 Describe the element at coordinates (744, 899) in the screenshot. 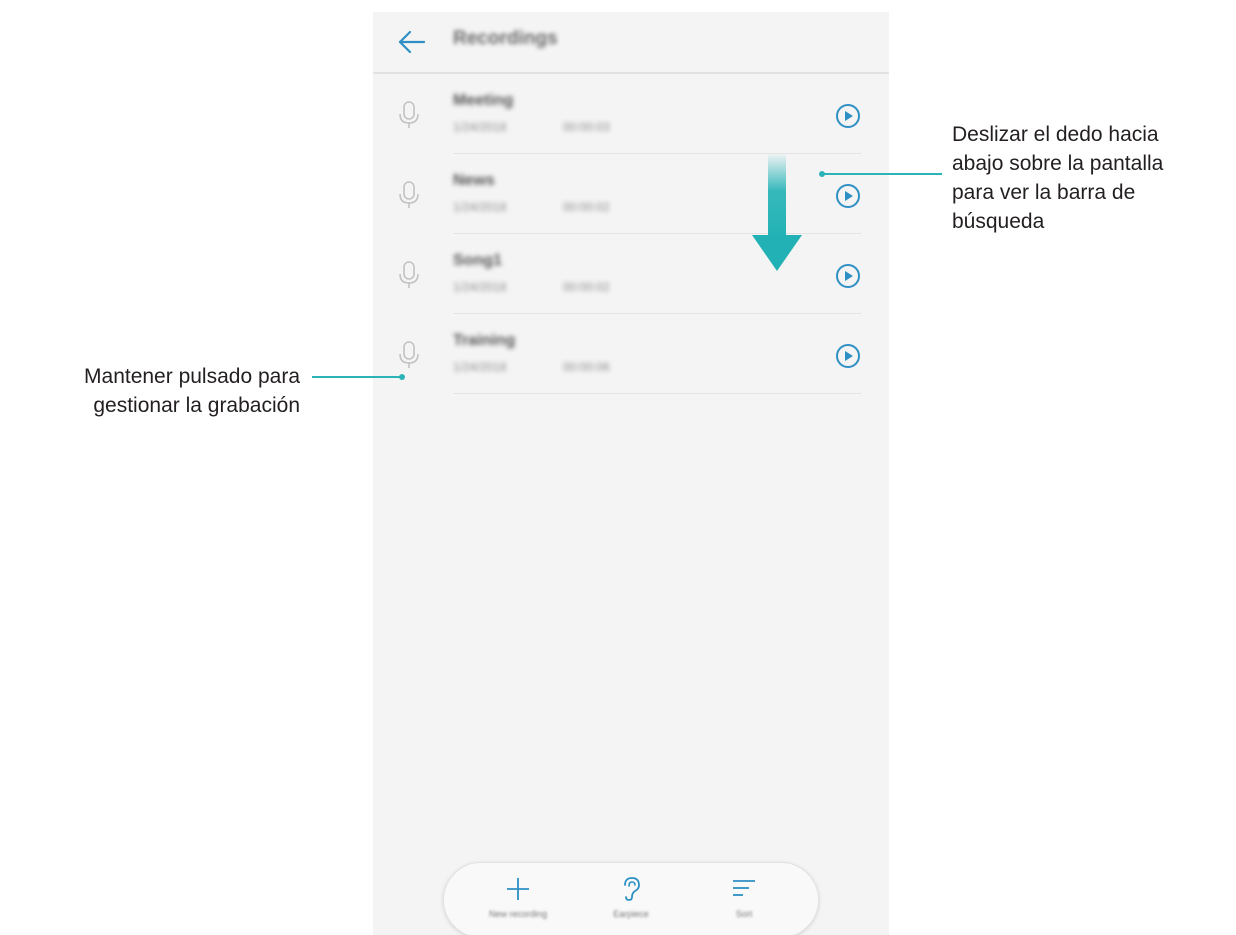

I see `sort-button: Sort` at that location.